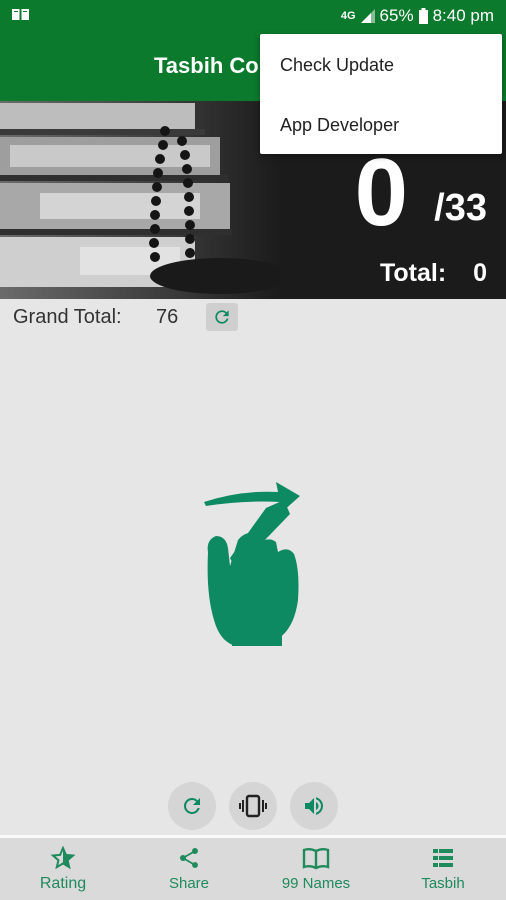  Describe the element at coordinates (443, 869) in the screenshot. I see `nav-tasbih: Tasbih` at that location.